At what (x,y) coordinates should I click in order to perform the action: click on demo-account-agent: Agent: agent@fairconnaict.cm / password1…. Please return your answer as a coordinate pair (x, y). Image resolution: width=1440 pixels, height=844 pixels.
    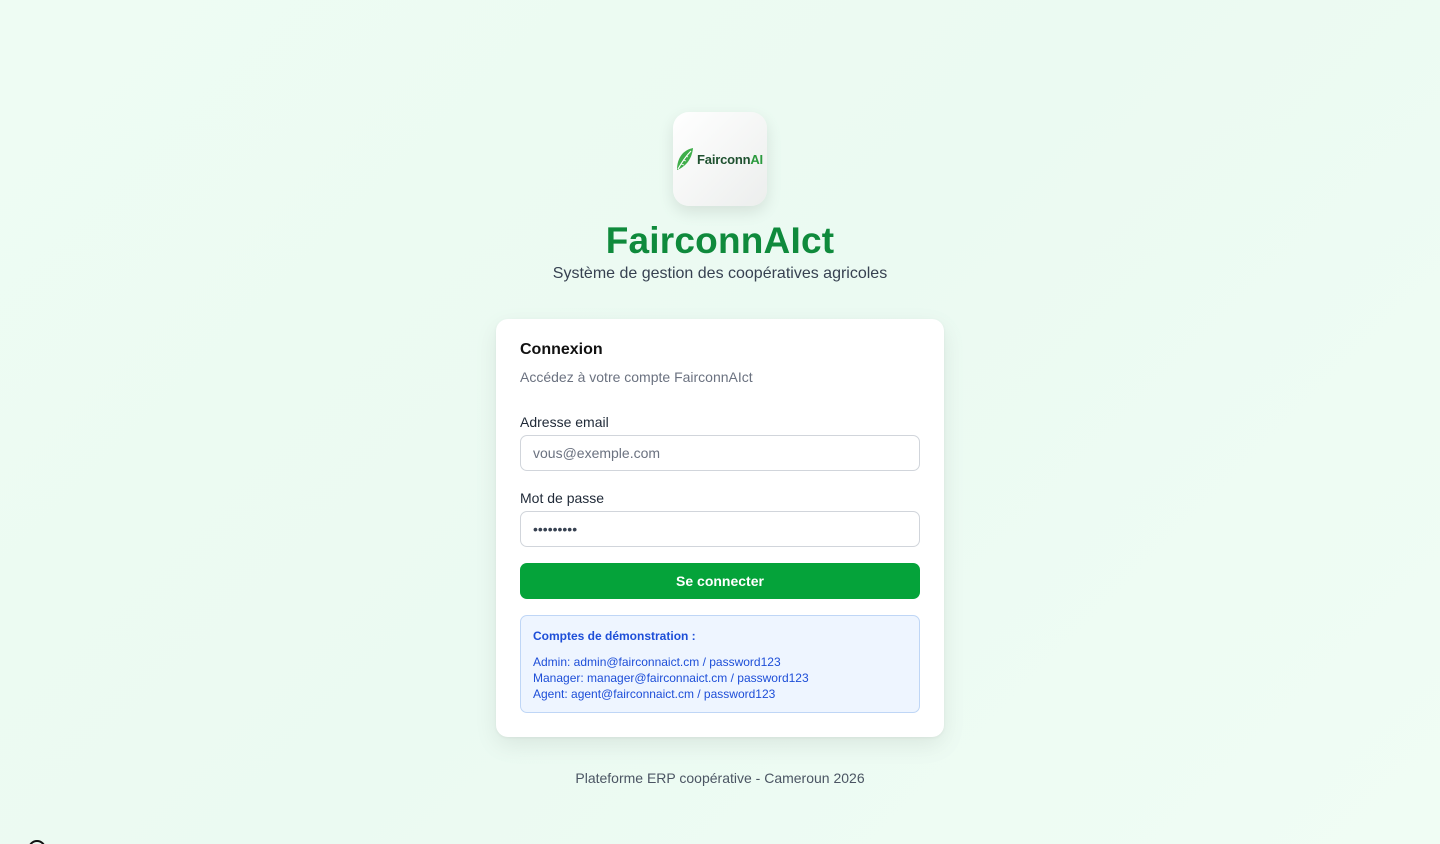
    Looking at the image, I should click on (654, 694).